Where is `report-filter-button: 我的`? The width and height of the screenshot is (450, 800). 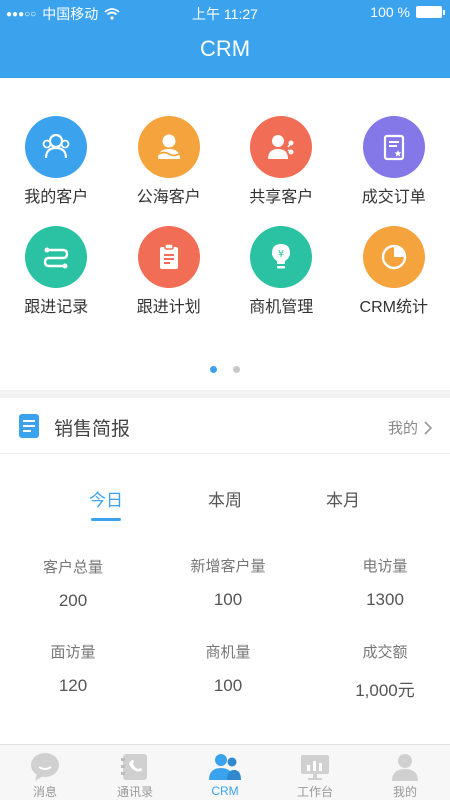 report-filter-button: 我的 is located at coordinates (410, 427).